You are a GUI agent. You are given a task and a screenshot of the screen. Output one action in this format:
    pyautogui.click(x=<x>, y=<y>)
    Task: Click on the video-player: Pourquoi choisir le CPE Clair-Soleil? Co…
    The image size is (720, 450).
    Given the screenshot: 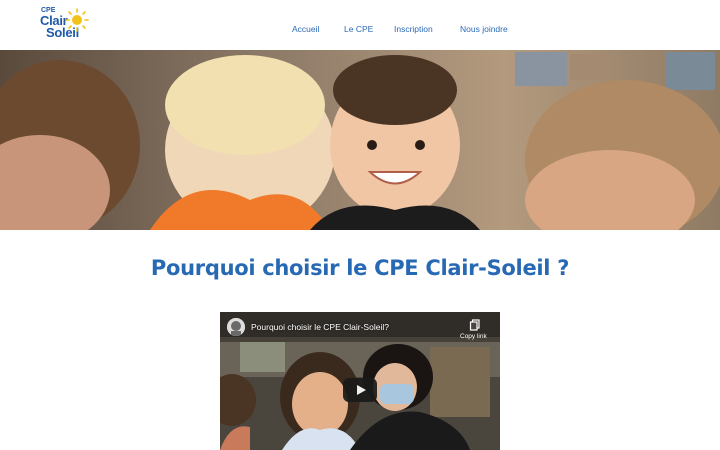 What is the action you would take?
    pyautogui.click(x=360, y=381)
    